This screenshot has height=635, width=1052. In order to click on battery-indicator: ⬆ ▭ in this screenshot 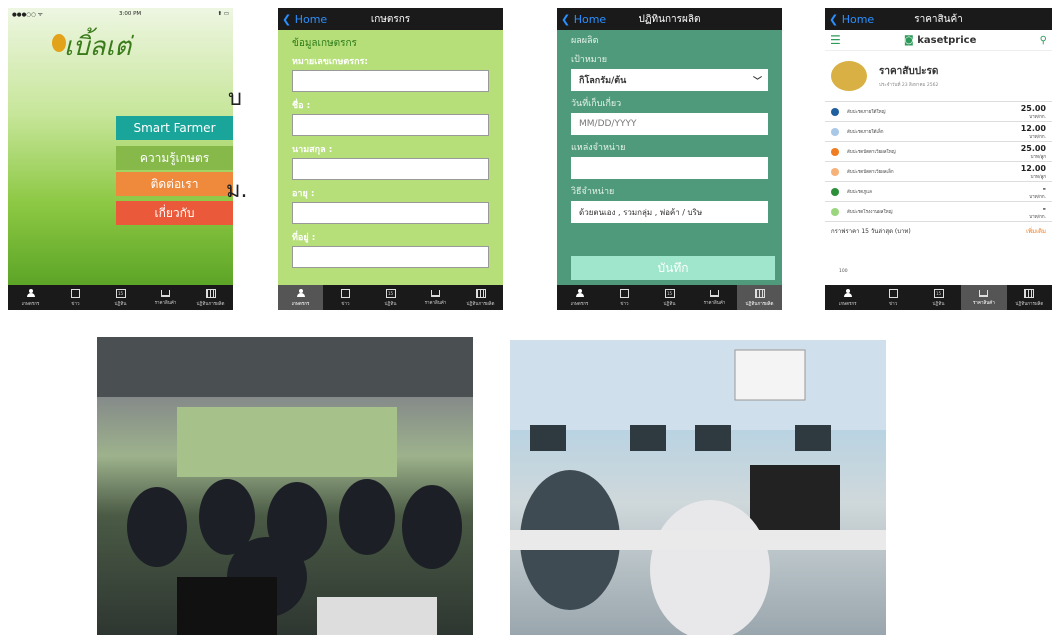, I will do `click(223, 14)`.